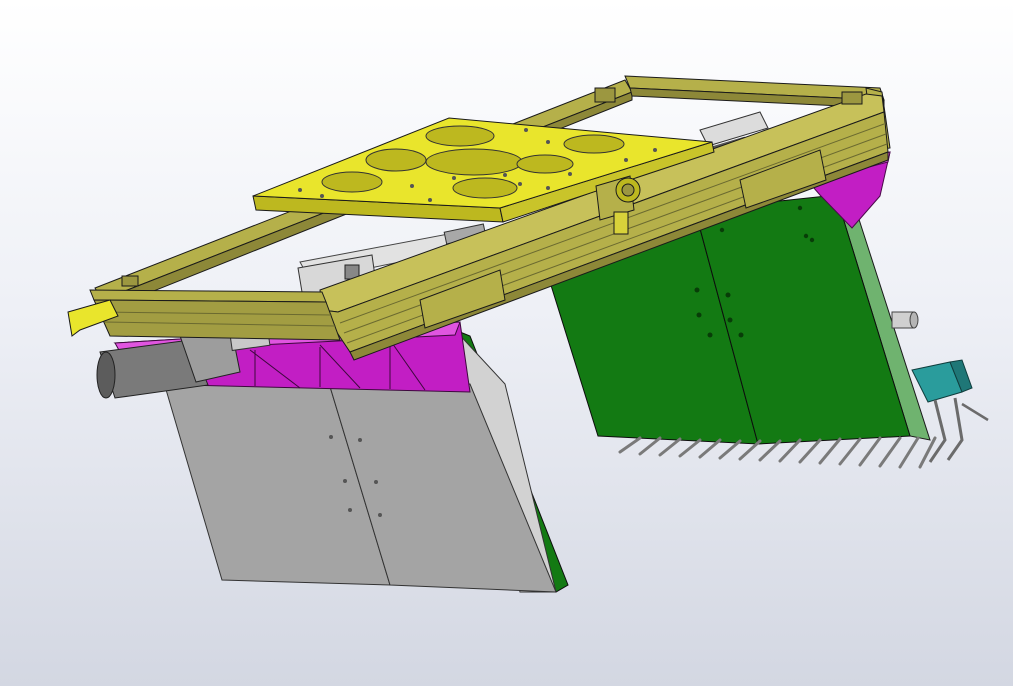 This screenshot has width=1013, height=686. Describe the element at coordinates (777, 452) in the screenshot. I see `fork-tines` at that location.